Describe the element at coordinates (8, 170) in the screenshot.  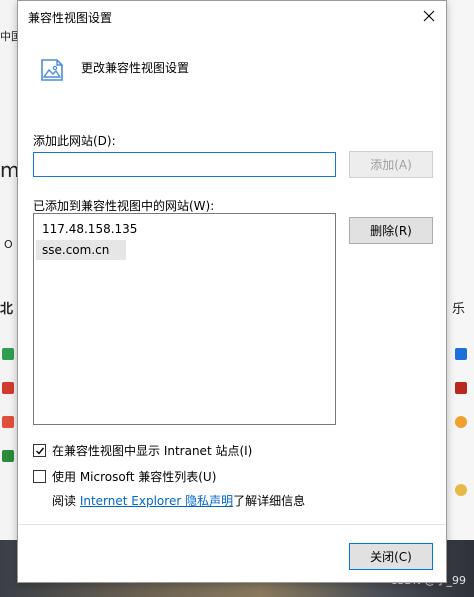
I see `background-fragment-m: m` at that location.